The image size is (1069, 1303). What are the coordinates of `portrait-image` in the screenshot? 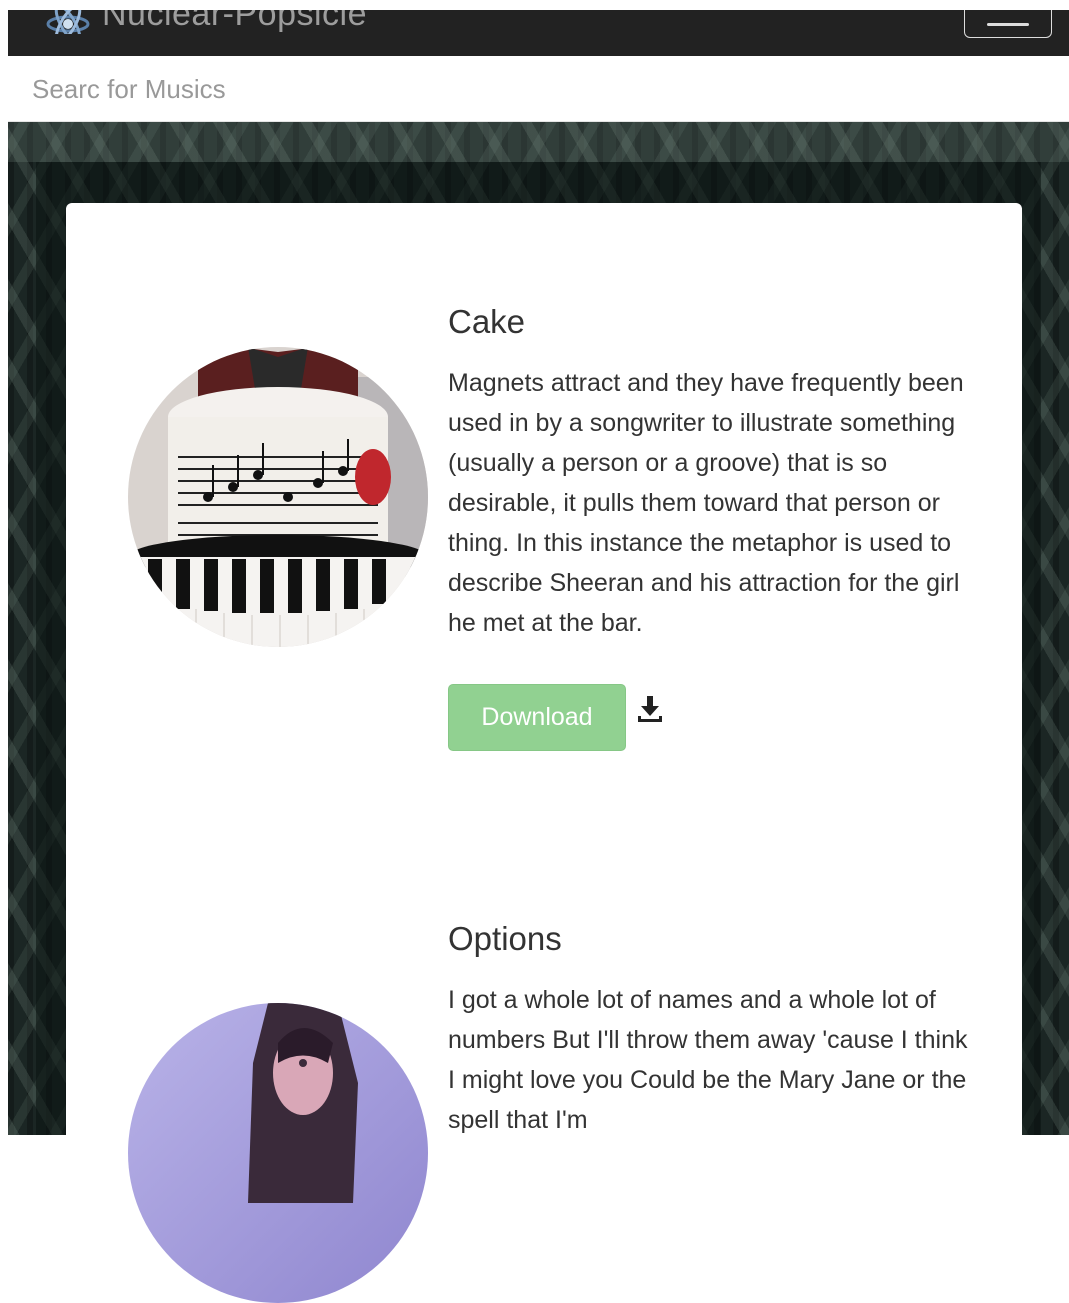 It's located at (278, 1153).